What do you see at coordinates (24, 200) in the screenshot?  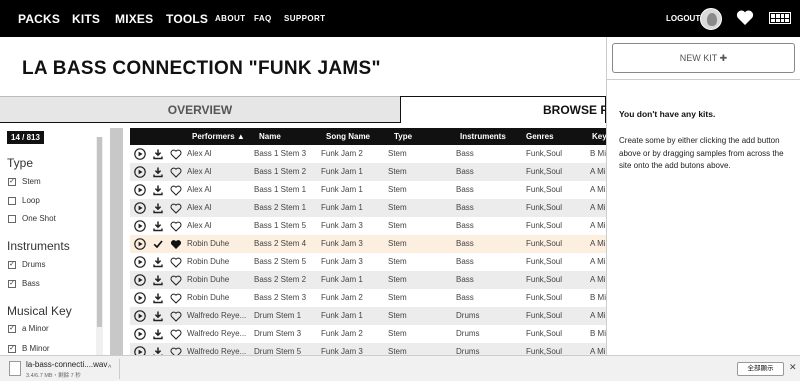 I see `filter-option-loop: Loop` at bounding box center [24, 200].